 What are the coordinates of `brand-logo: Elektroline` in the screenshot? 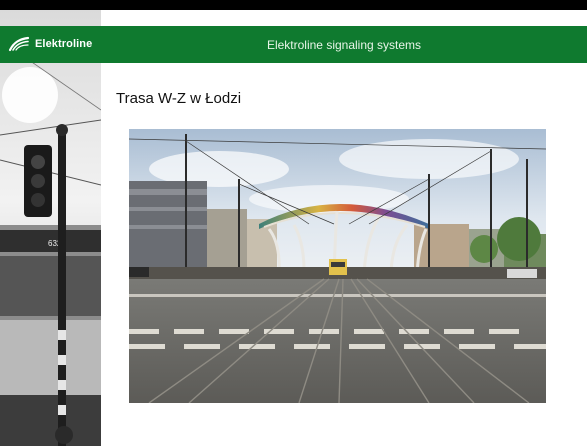 It's located at (50, 44).